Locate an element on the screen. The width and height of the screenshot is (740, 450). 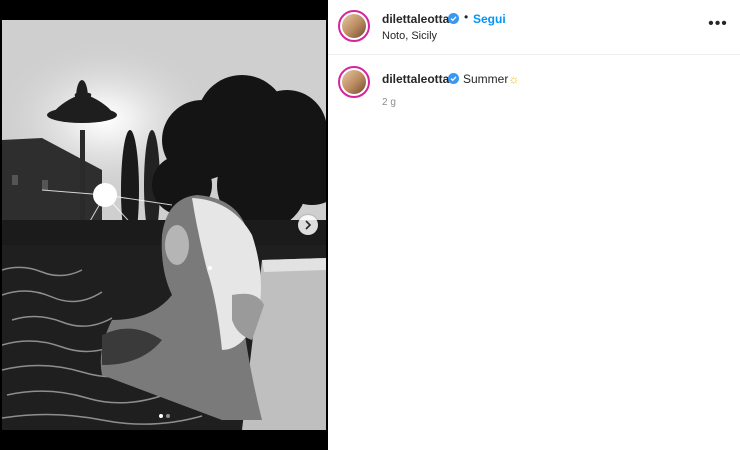
post-timestamp: 2 g is located at coordinates (389, 102).